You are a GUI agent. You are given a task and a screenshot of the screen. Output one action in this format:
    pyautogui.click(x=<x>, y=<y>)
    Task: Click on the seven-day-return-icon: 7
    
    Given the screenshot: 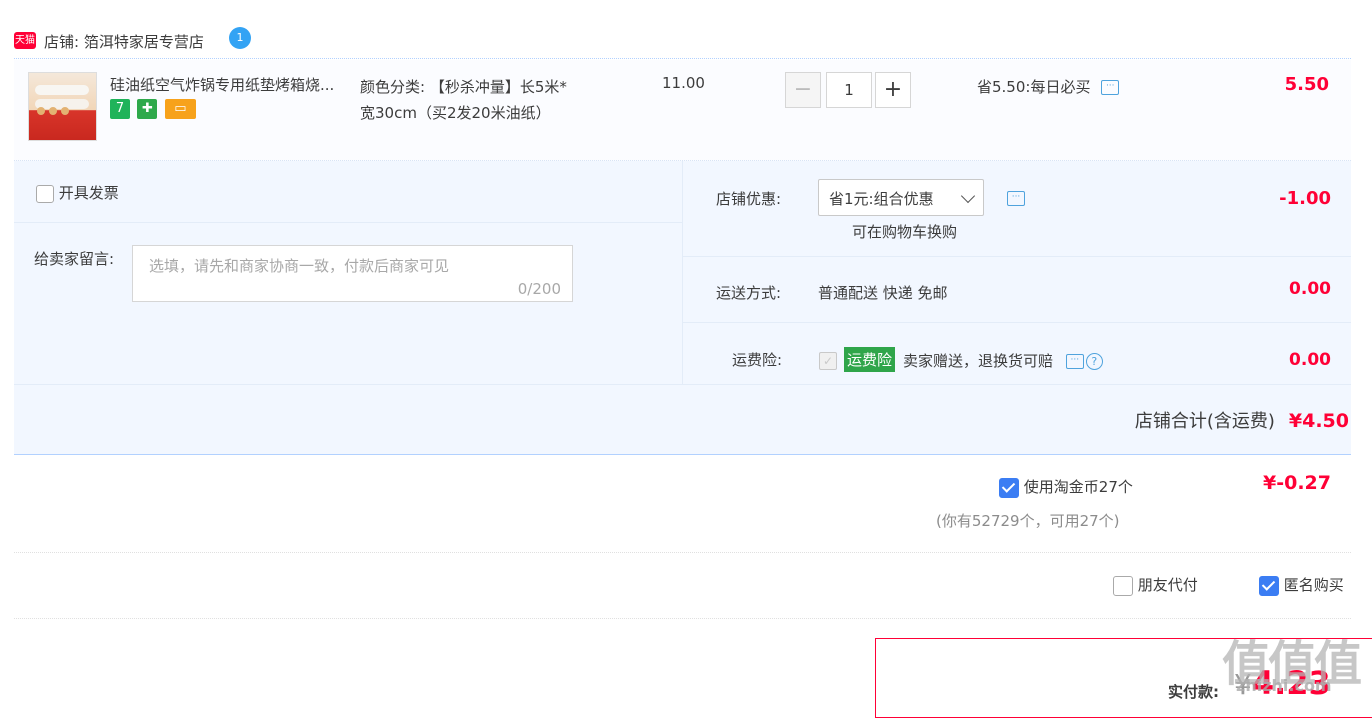 What is the action you would take?
    pyautogui.click(x=120, y=109)
    